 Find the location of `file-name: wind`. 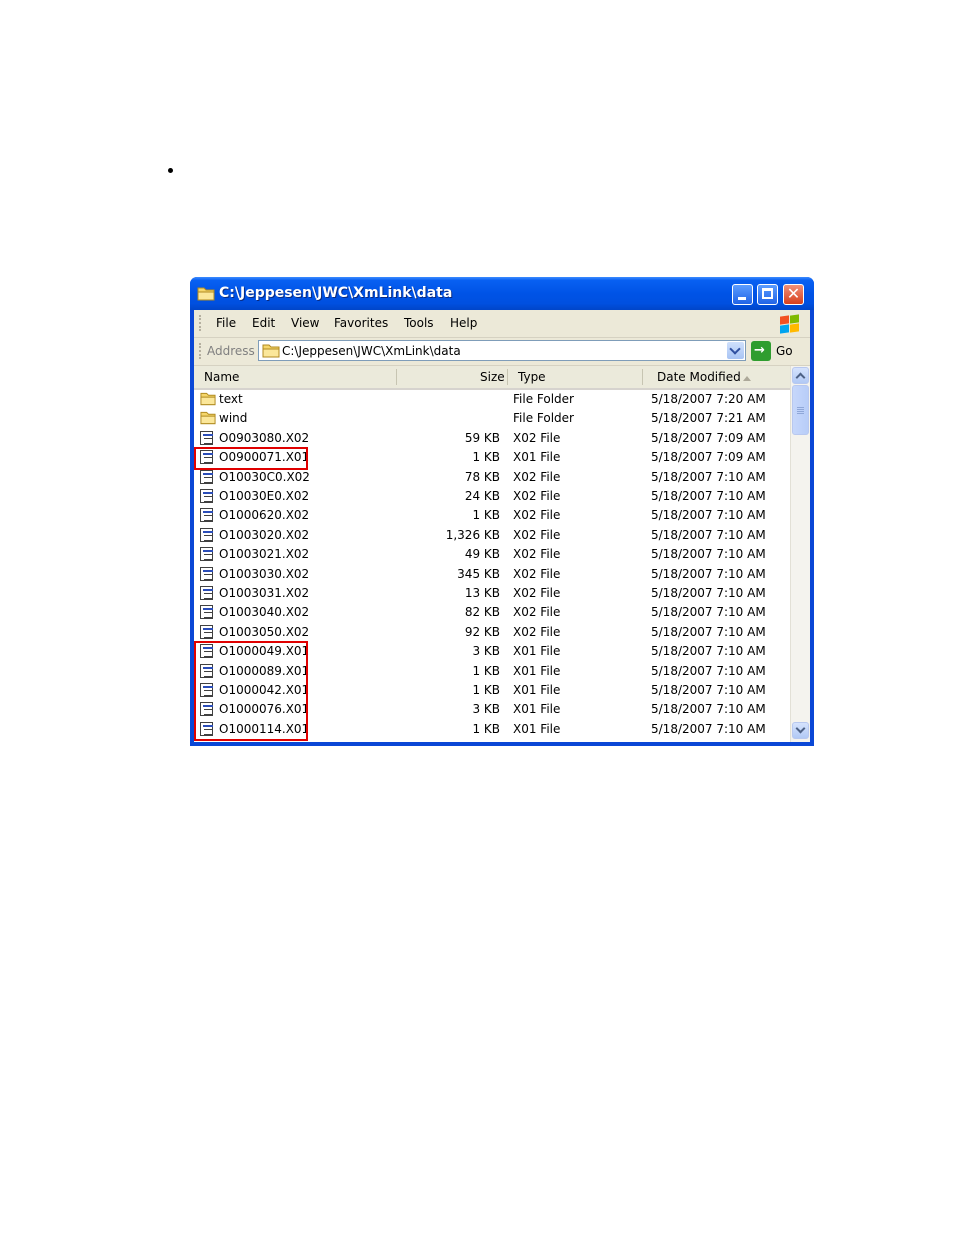

file-name: wind is located at coordinates (233, 418).